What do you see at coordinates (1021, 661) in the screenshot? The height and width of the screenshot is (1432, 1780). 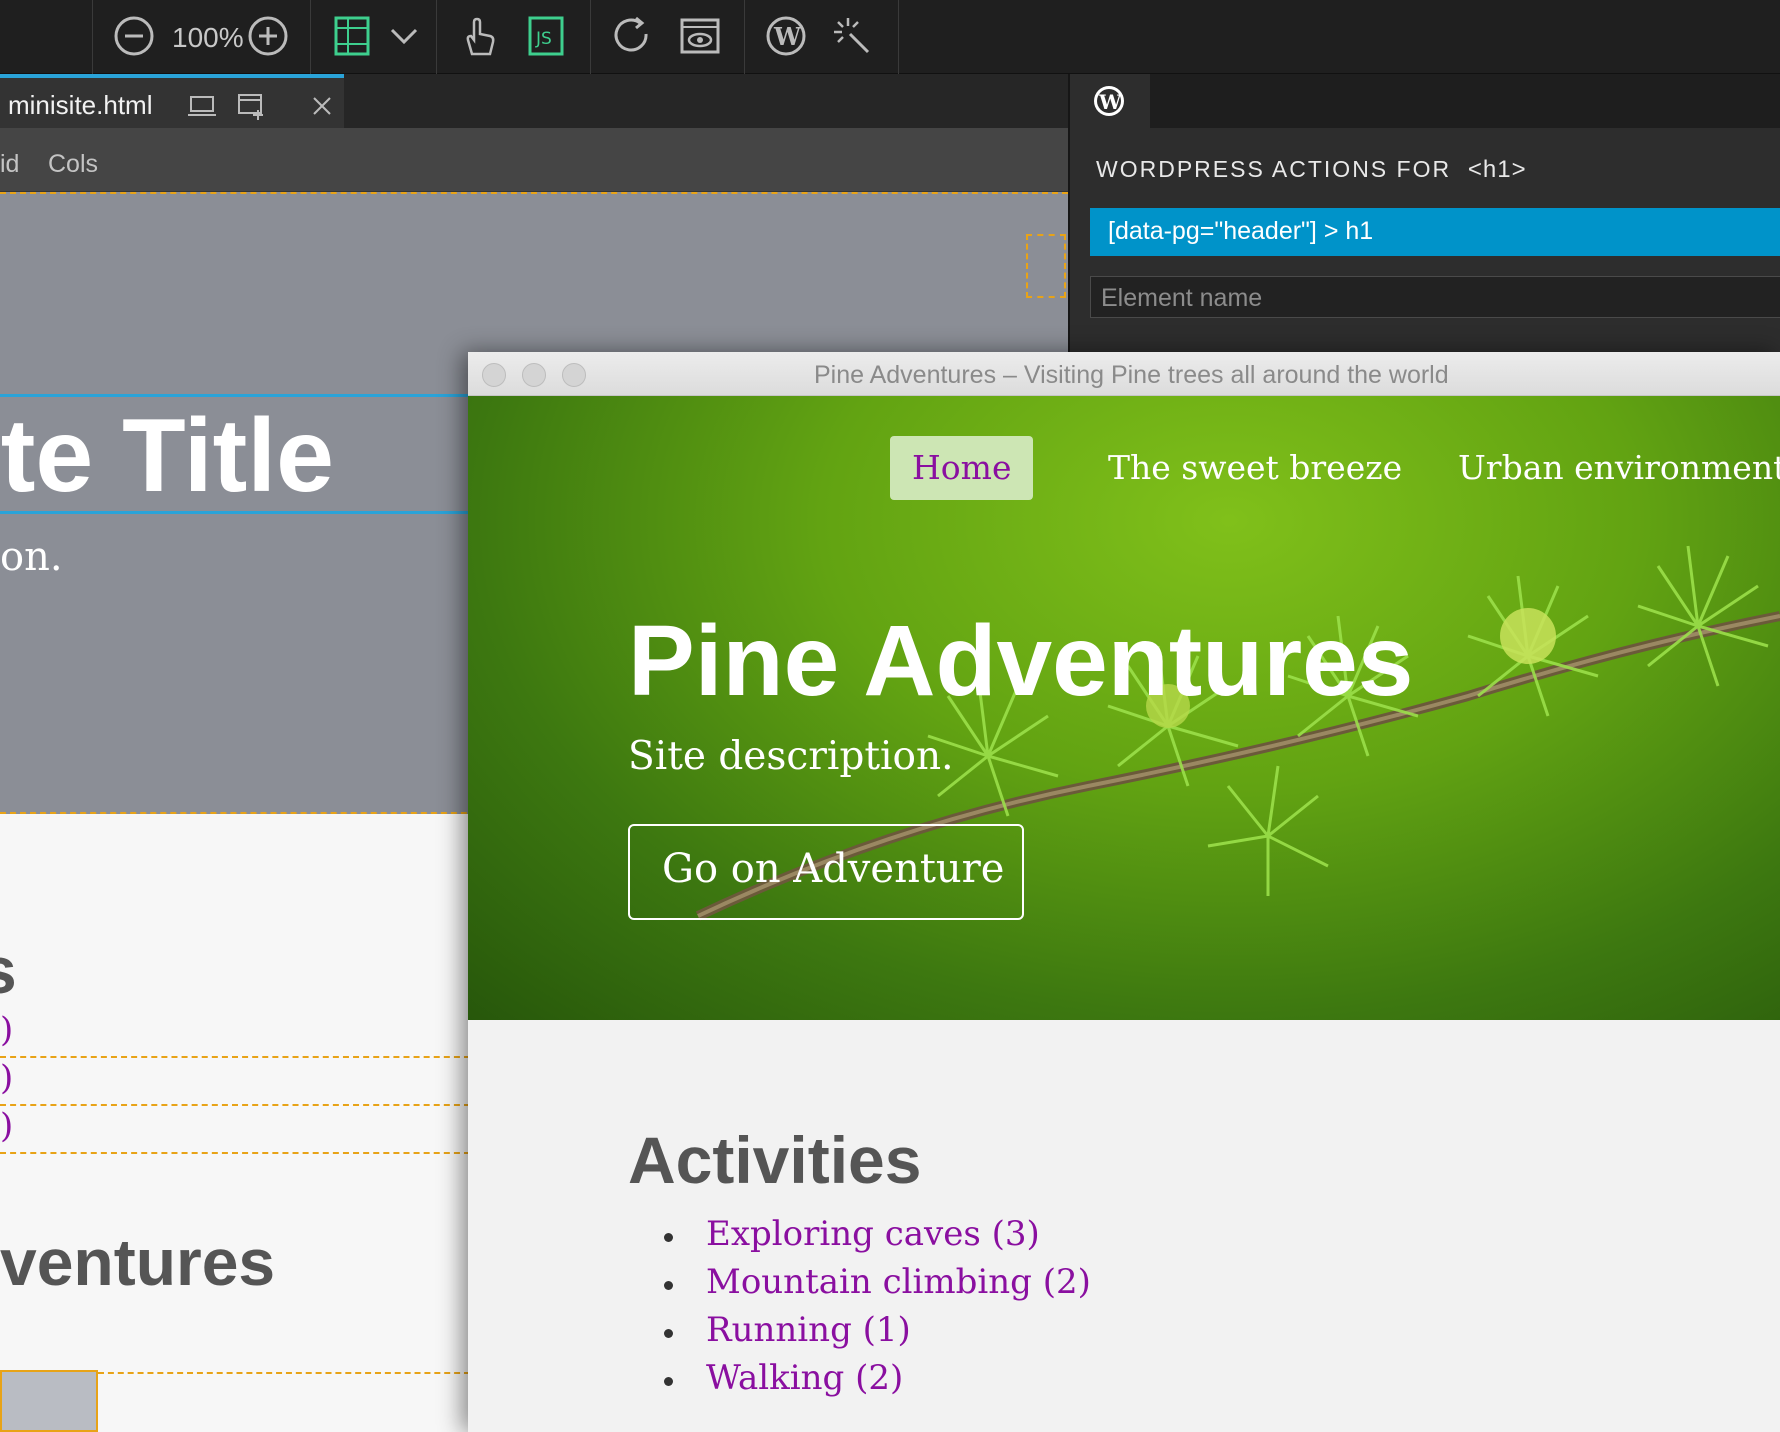 I see `site-title: Pine Adventures` at bounding box center [1021, 661].